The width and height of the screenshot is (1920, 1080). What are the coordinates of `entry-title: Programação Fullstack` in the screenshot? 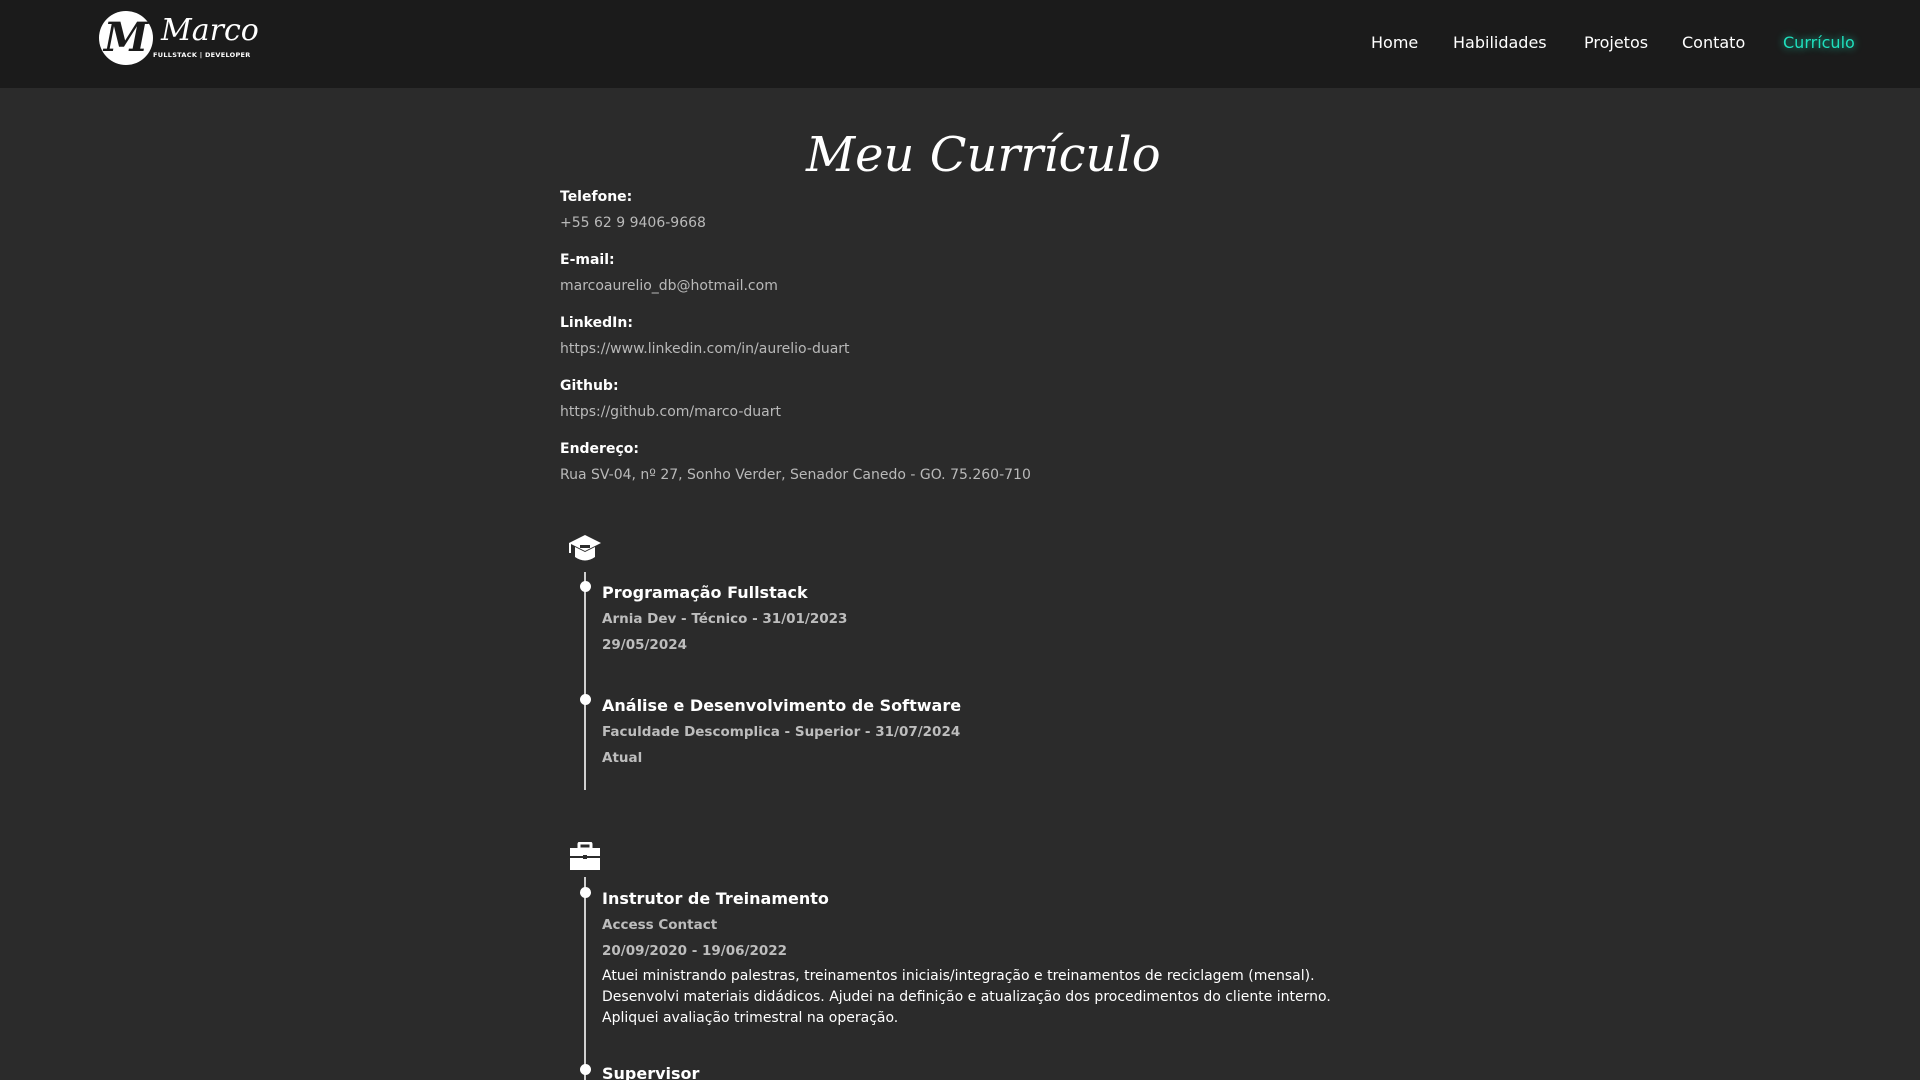 It's located at (705, 592).